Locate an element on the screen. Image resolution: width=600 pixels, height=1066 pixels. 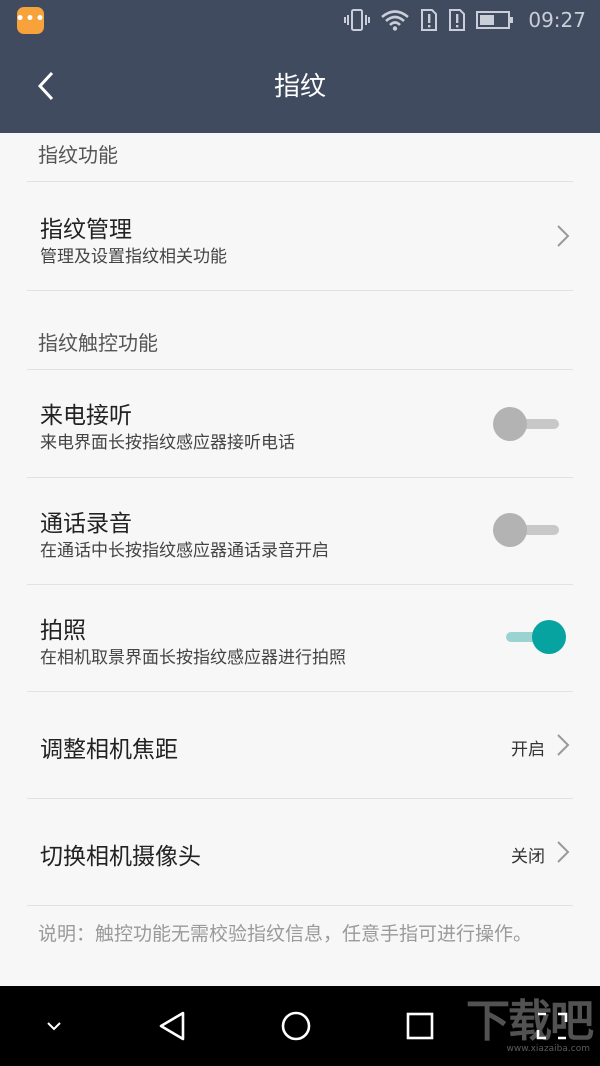
row-take-photo: 拍照 在相机取景界面长按指纹感应器进行拍照 is located at coordinates (300, 638).